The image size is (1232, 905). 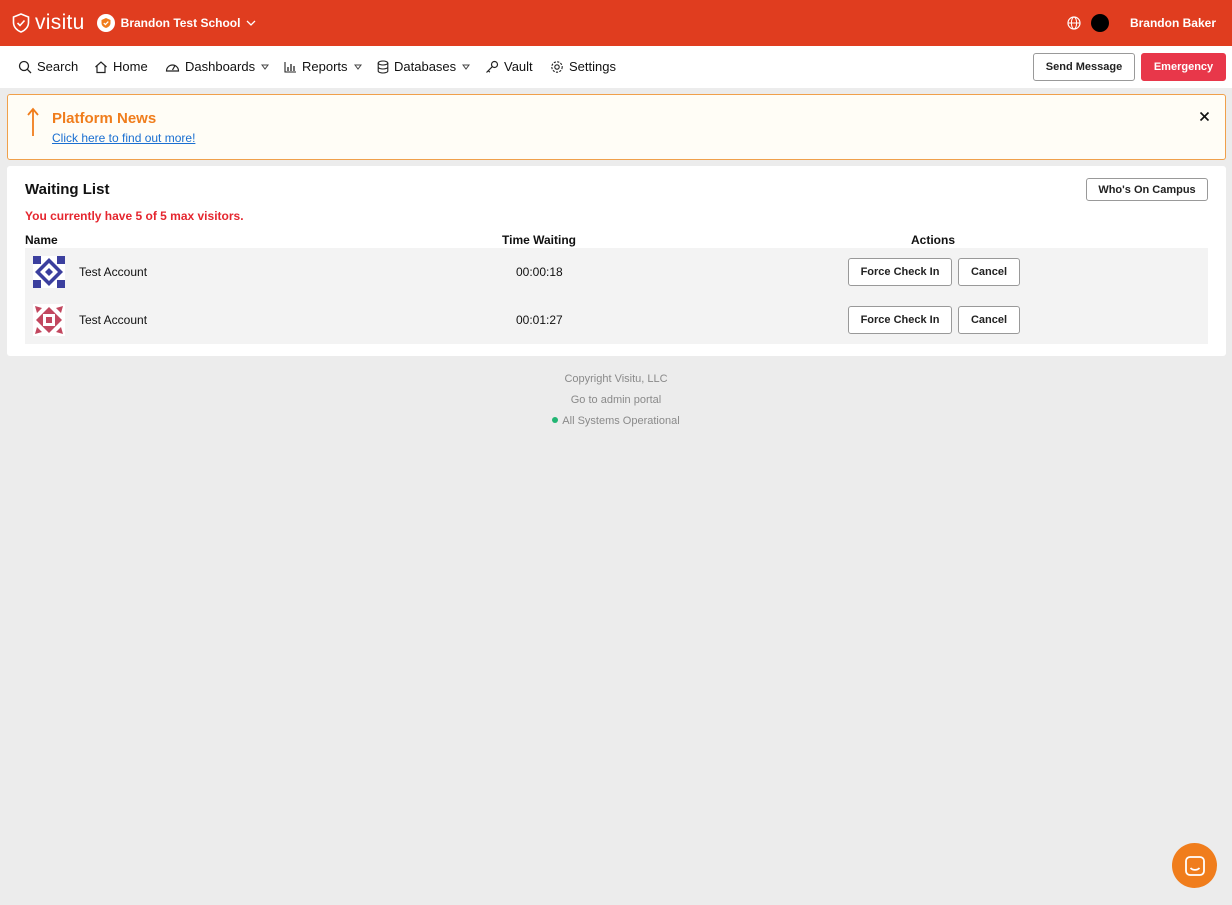 What do you see at coordinates (616, 379) in the screenshot?
I see `footer-copyright: Copyright Visitu, LLC` at bounding box center [616, 379].